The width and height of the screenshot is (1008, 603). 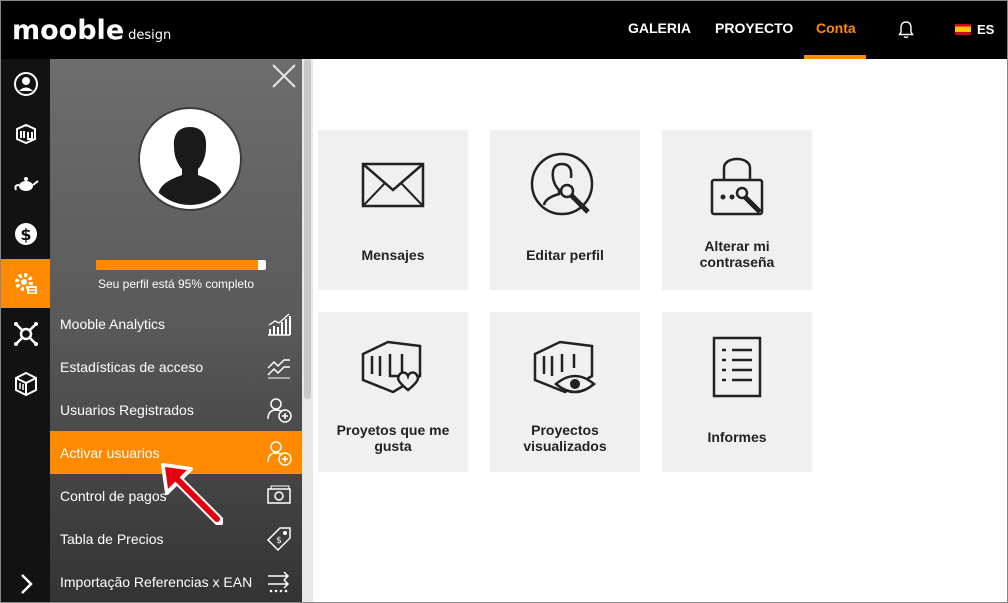 What do you see at coordinates (113, 495) in the screenshot?
I see `menu-item-label: Control de pagos` at bounding box center [113, 495].